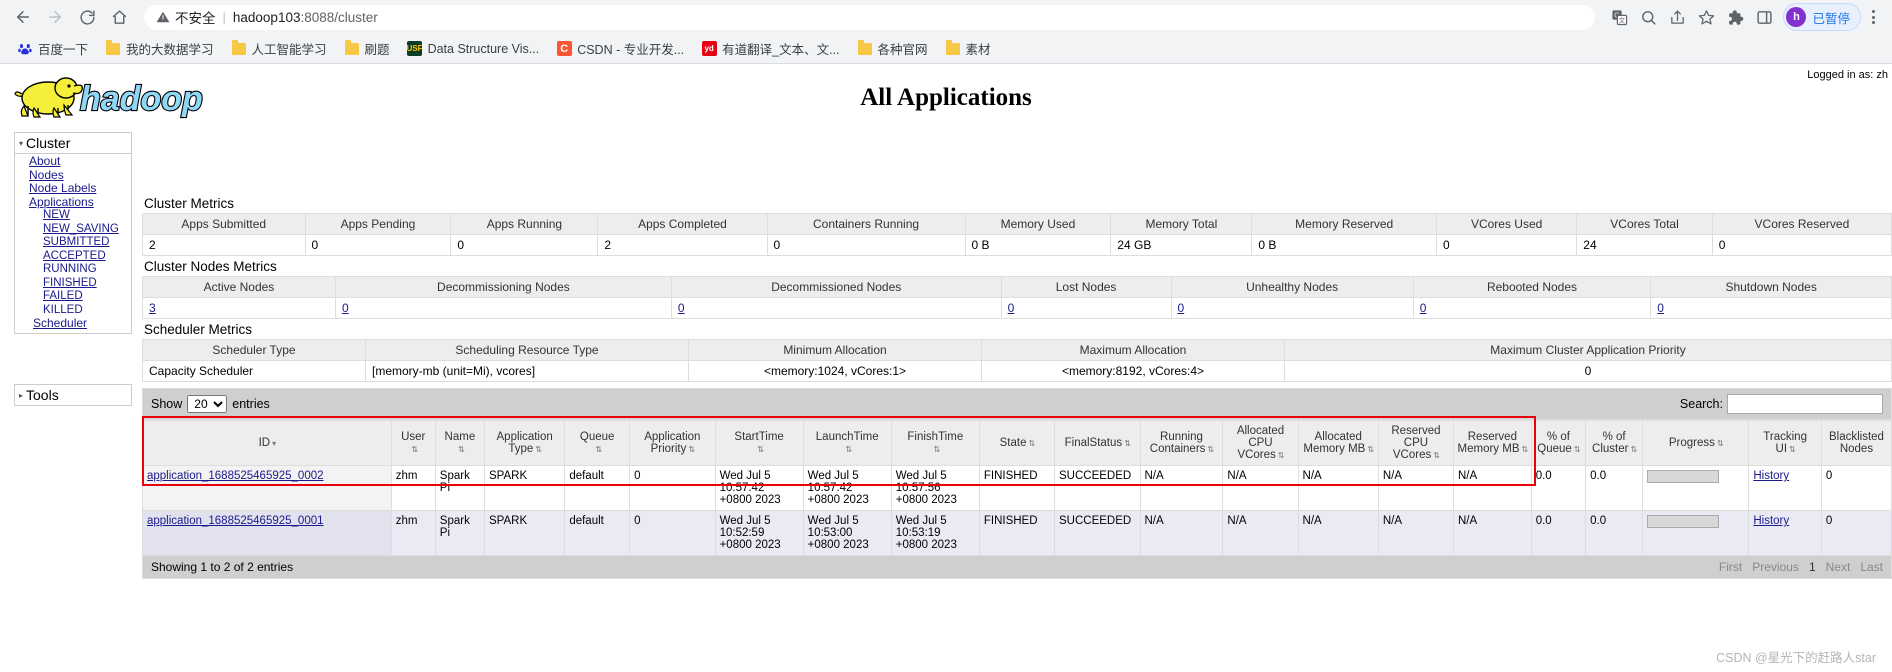 The height and width of the screenshot is (672, 1892). Describe the element at coordinates (524, 533) in the screenshot. I see `application-type-cell: SPARK` at that location.